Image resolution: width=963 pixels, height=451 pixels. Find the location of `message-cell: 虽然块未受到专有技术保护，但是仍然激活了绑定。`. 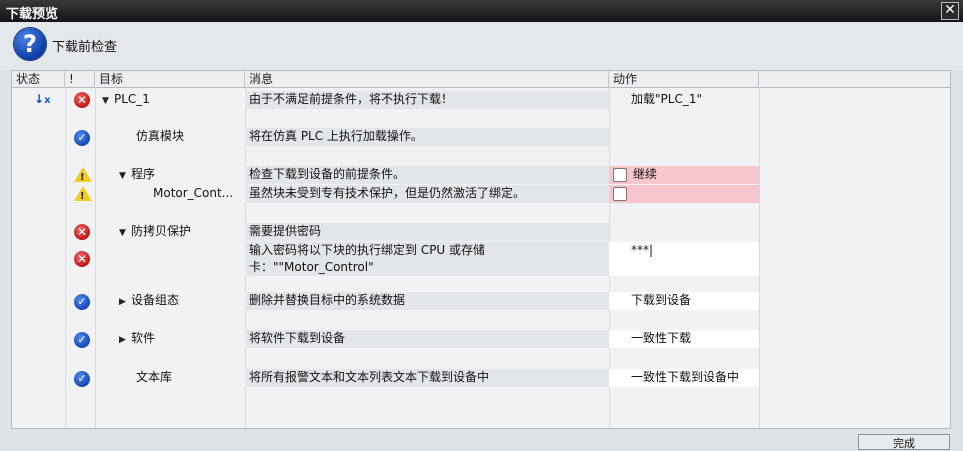

message-cell: 虽然块未受到专有技术保护，但是仍然激活了绑定。 is located at coordinates (427, 194).